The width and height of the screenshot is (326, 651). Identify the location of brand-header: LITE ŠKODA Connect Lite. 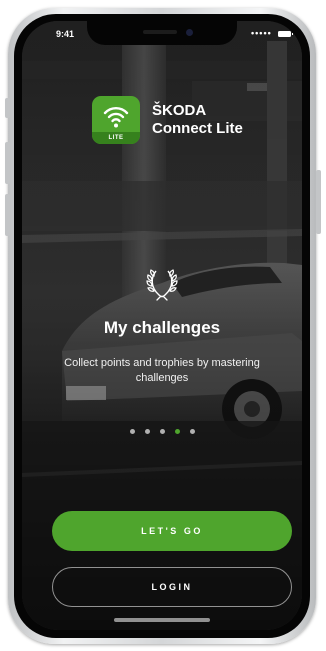
(177, 121).